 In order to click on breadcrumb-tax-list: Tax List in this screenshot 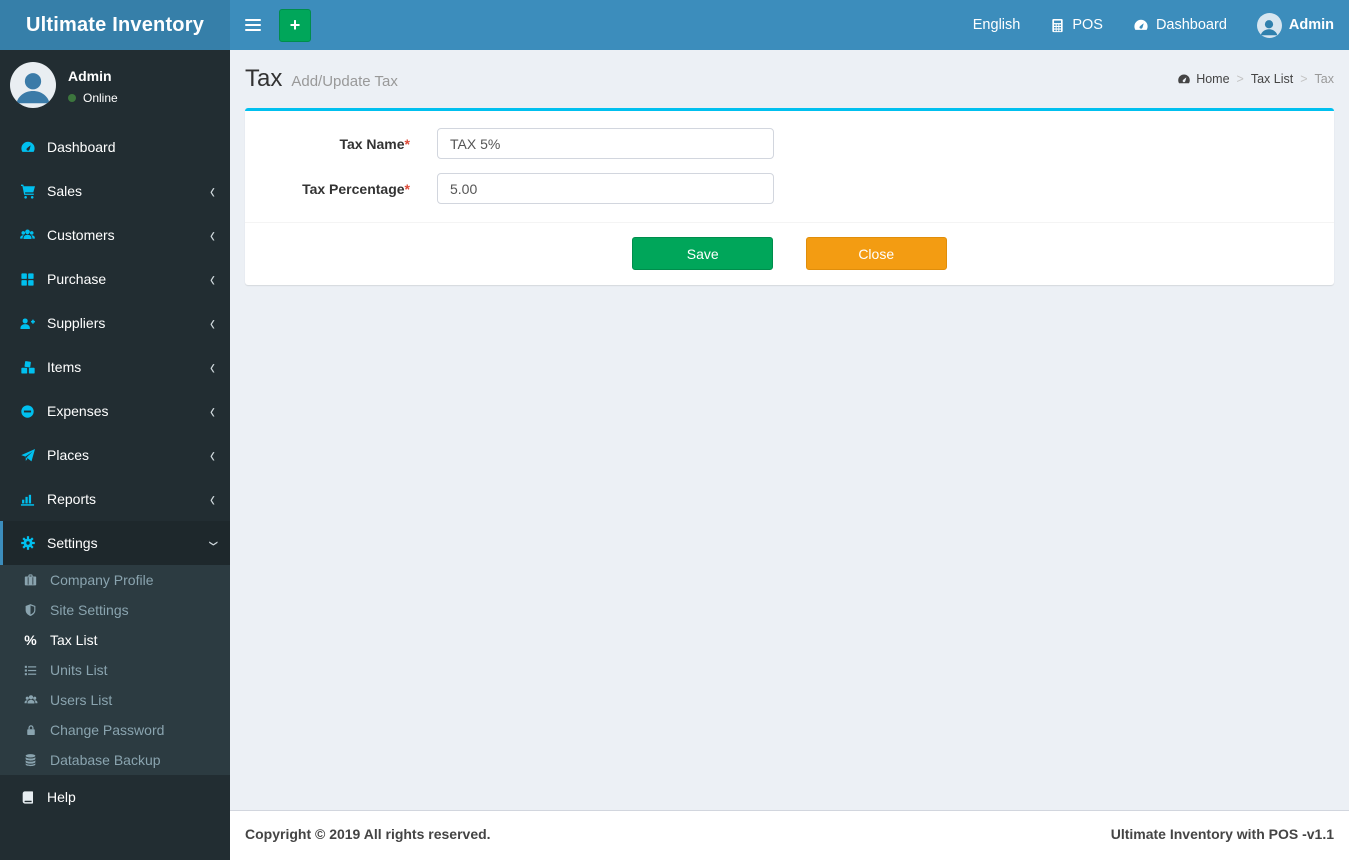, I will do `click(1272, 79)`.